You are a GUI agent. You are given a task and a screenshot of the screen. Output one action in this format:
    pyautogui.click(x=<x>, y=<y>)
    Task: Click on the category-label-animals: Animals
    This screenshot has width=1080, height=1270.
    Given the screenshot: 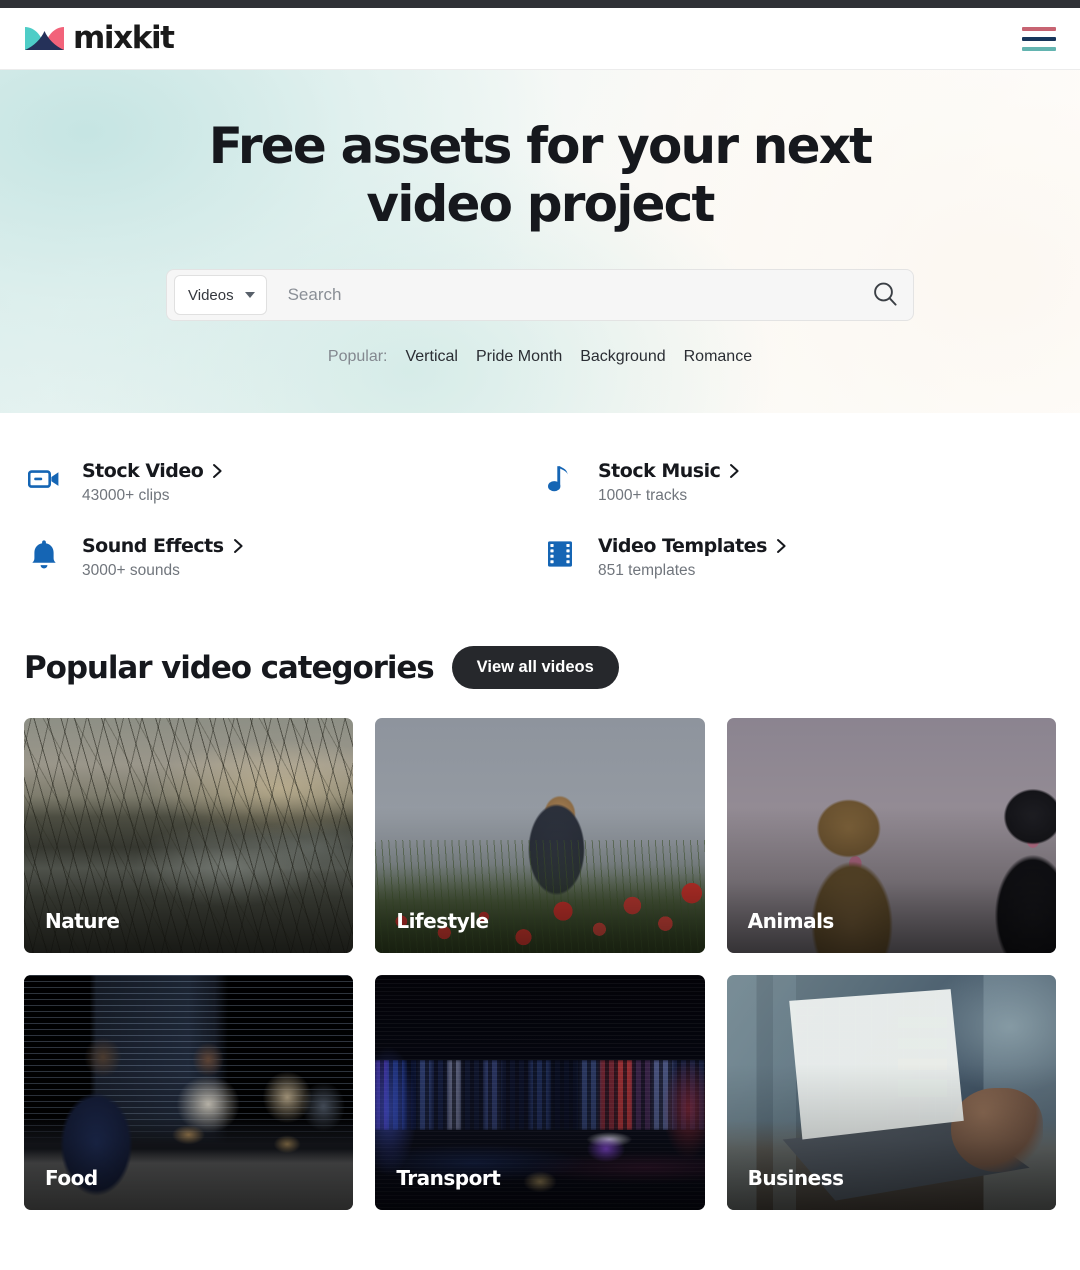 What is the action you would take?
    pyautogui.click(x=791, y=921)
    